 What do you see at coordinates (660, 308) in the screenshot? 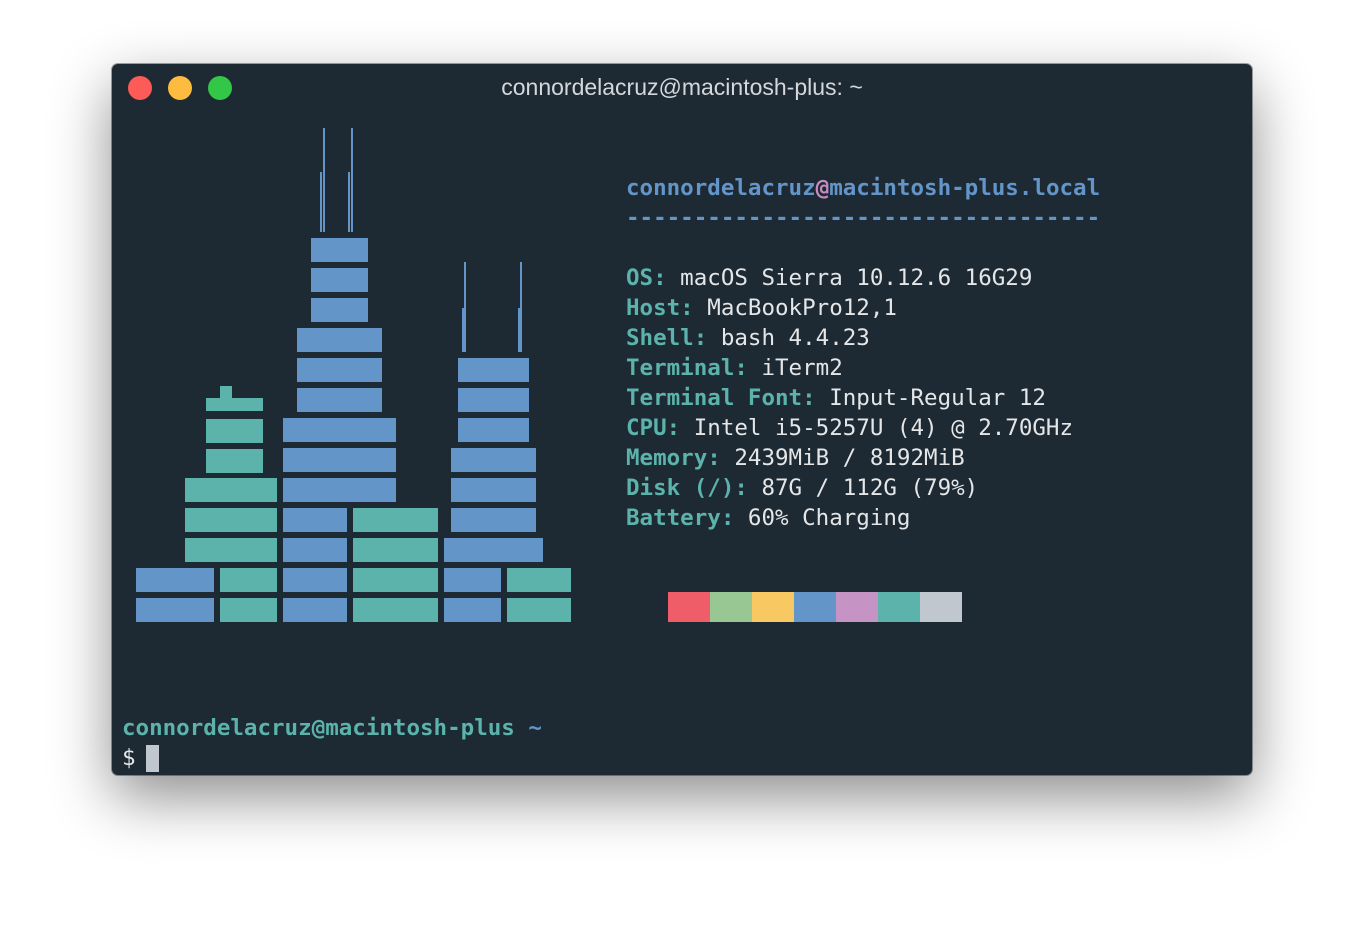
I see `info-key: Host:` at bounding box center [660, 308].